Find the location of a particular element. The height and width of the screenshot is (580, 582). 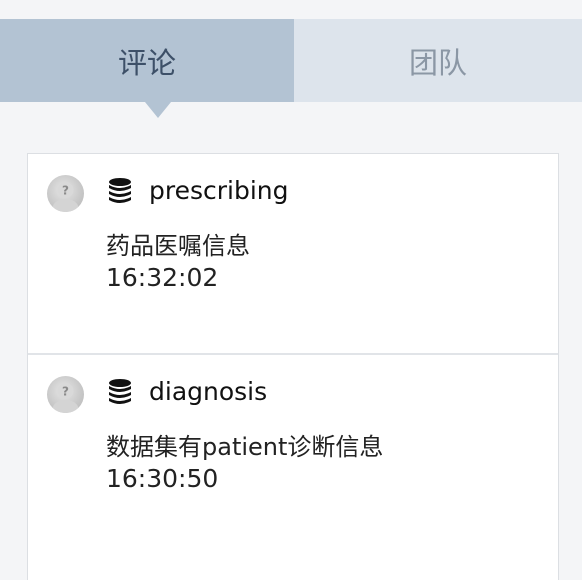

activity-message: 数据集有patient诊断信息 is located at coordinates (245, 447).